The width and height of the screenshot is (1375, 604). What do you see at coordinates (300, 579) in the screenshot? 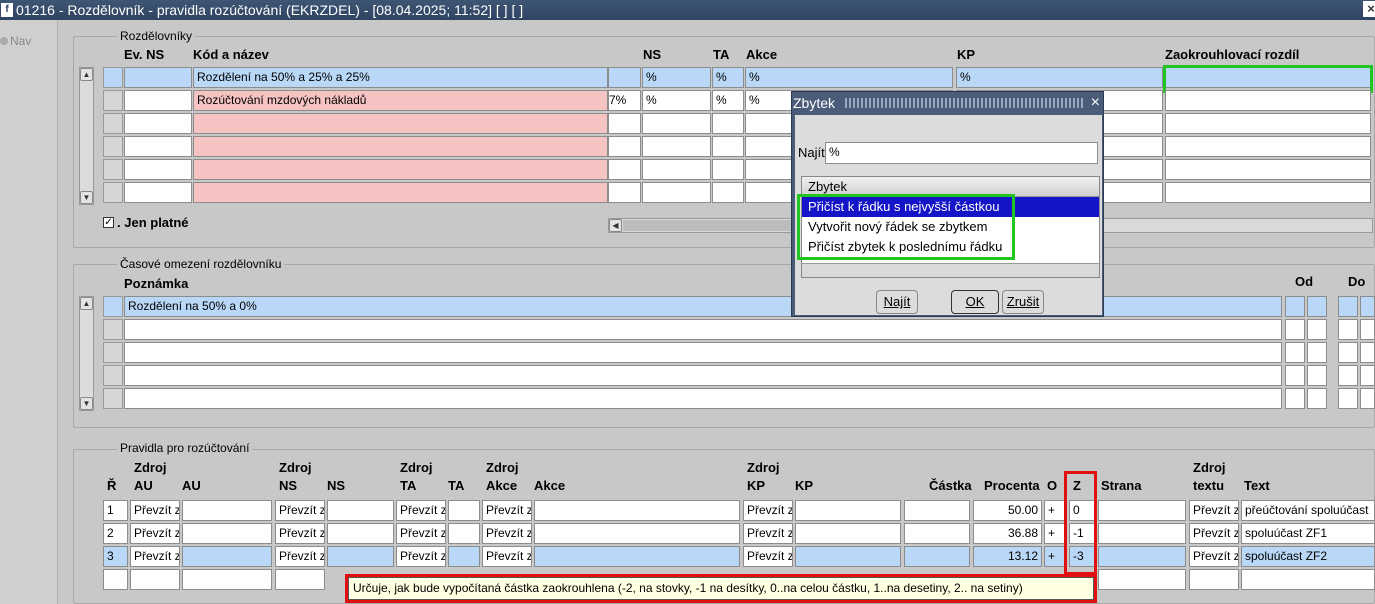
I see `zdroj-ns-field` at bounding box center [300, 579].